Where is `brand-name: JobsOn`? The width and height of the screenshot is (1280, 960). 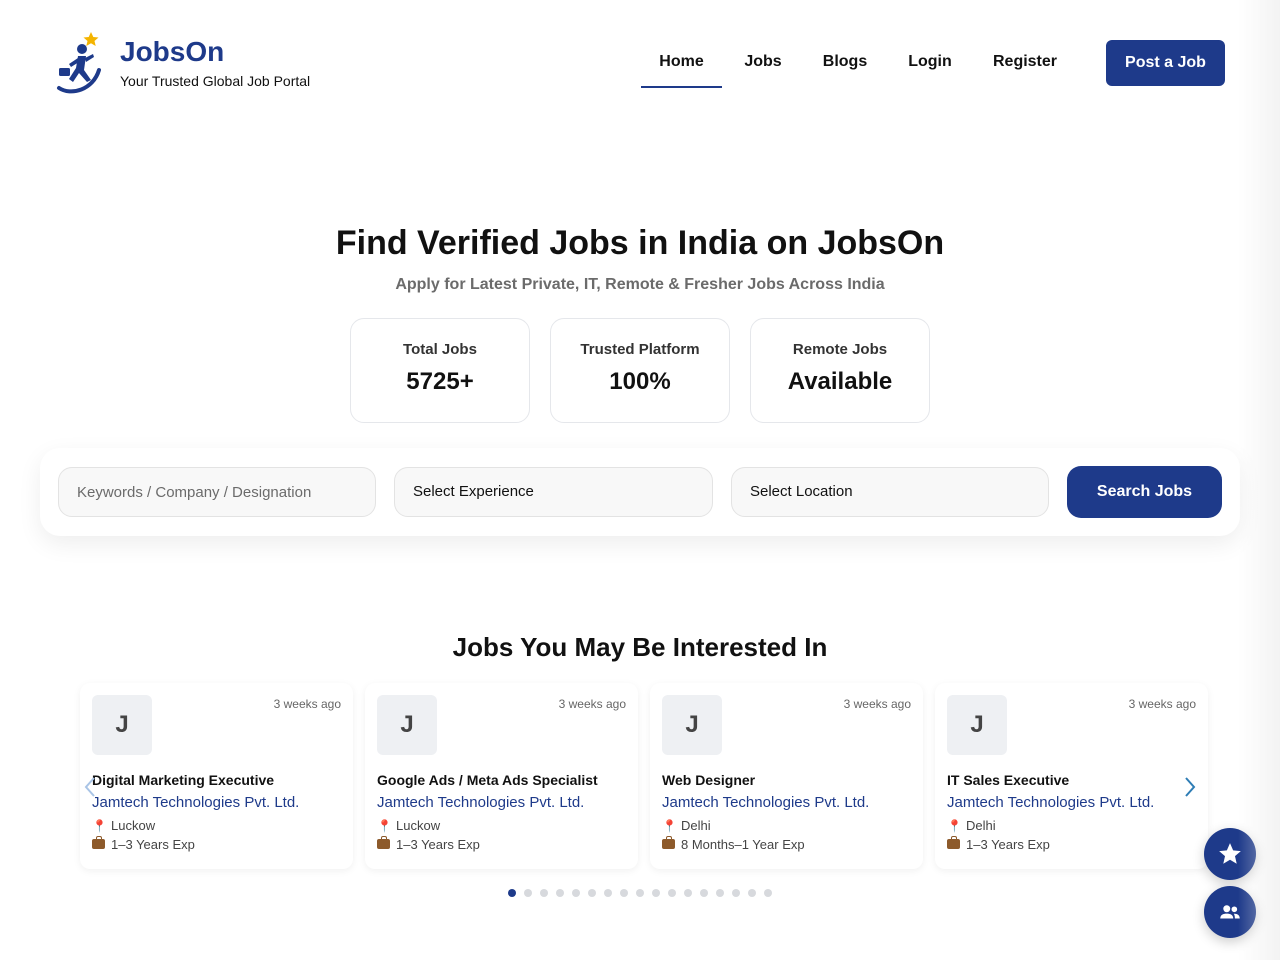
brand-name: JobsOn is located at coordinates (172, 52).